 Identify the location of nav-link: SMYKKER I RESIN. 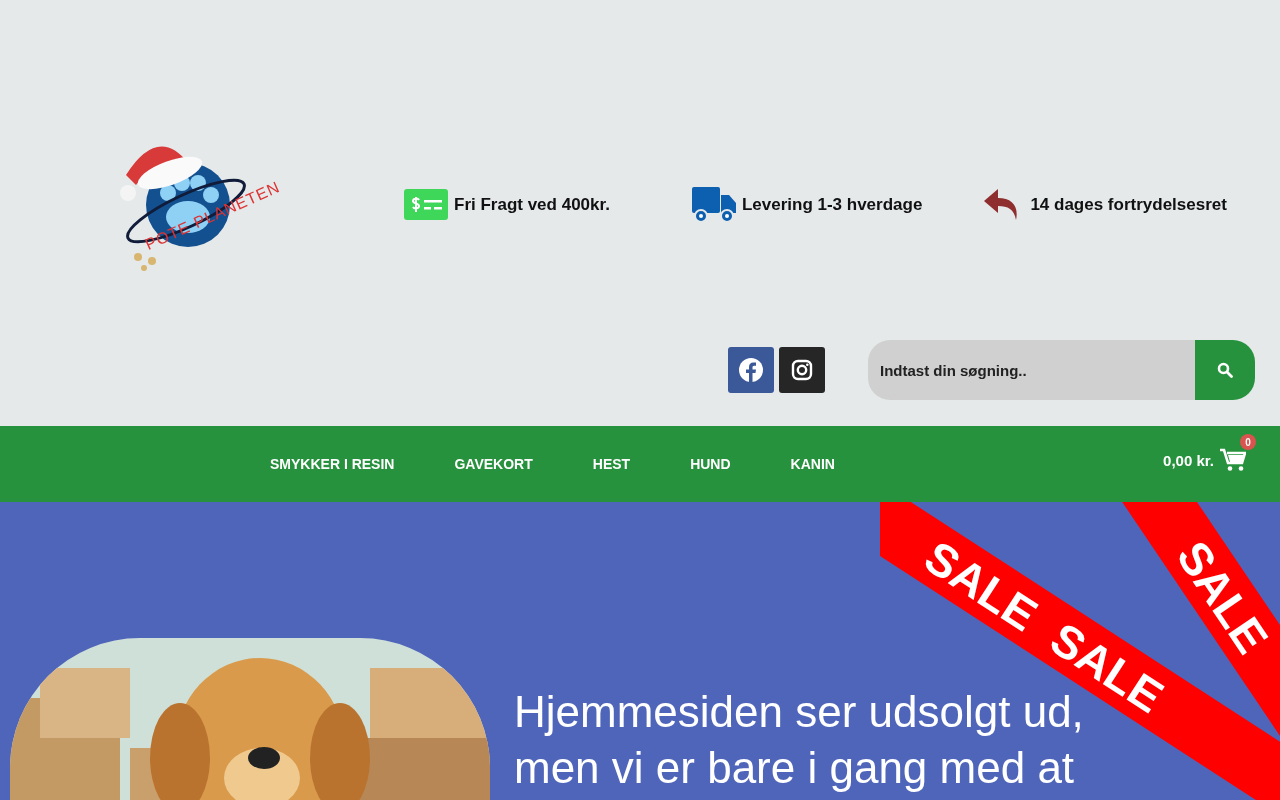
(332, 464).